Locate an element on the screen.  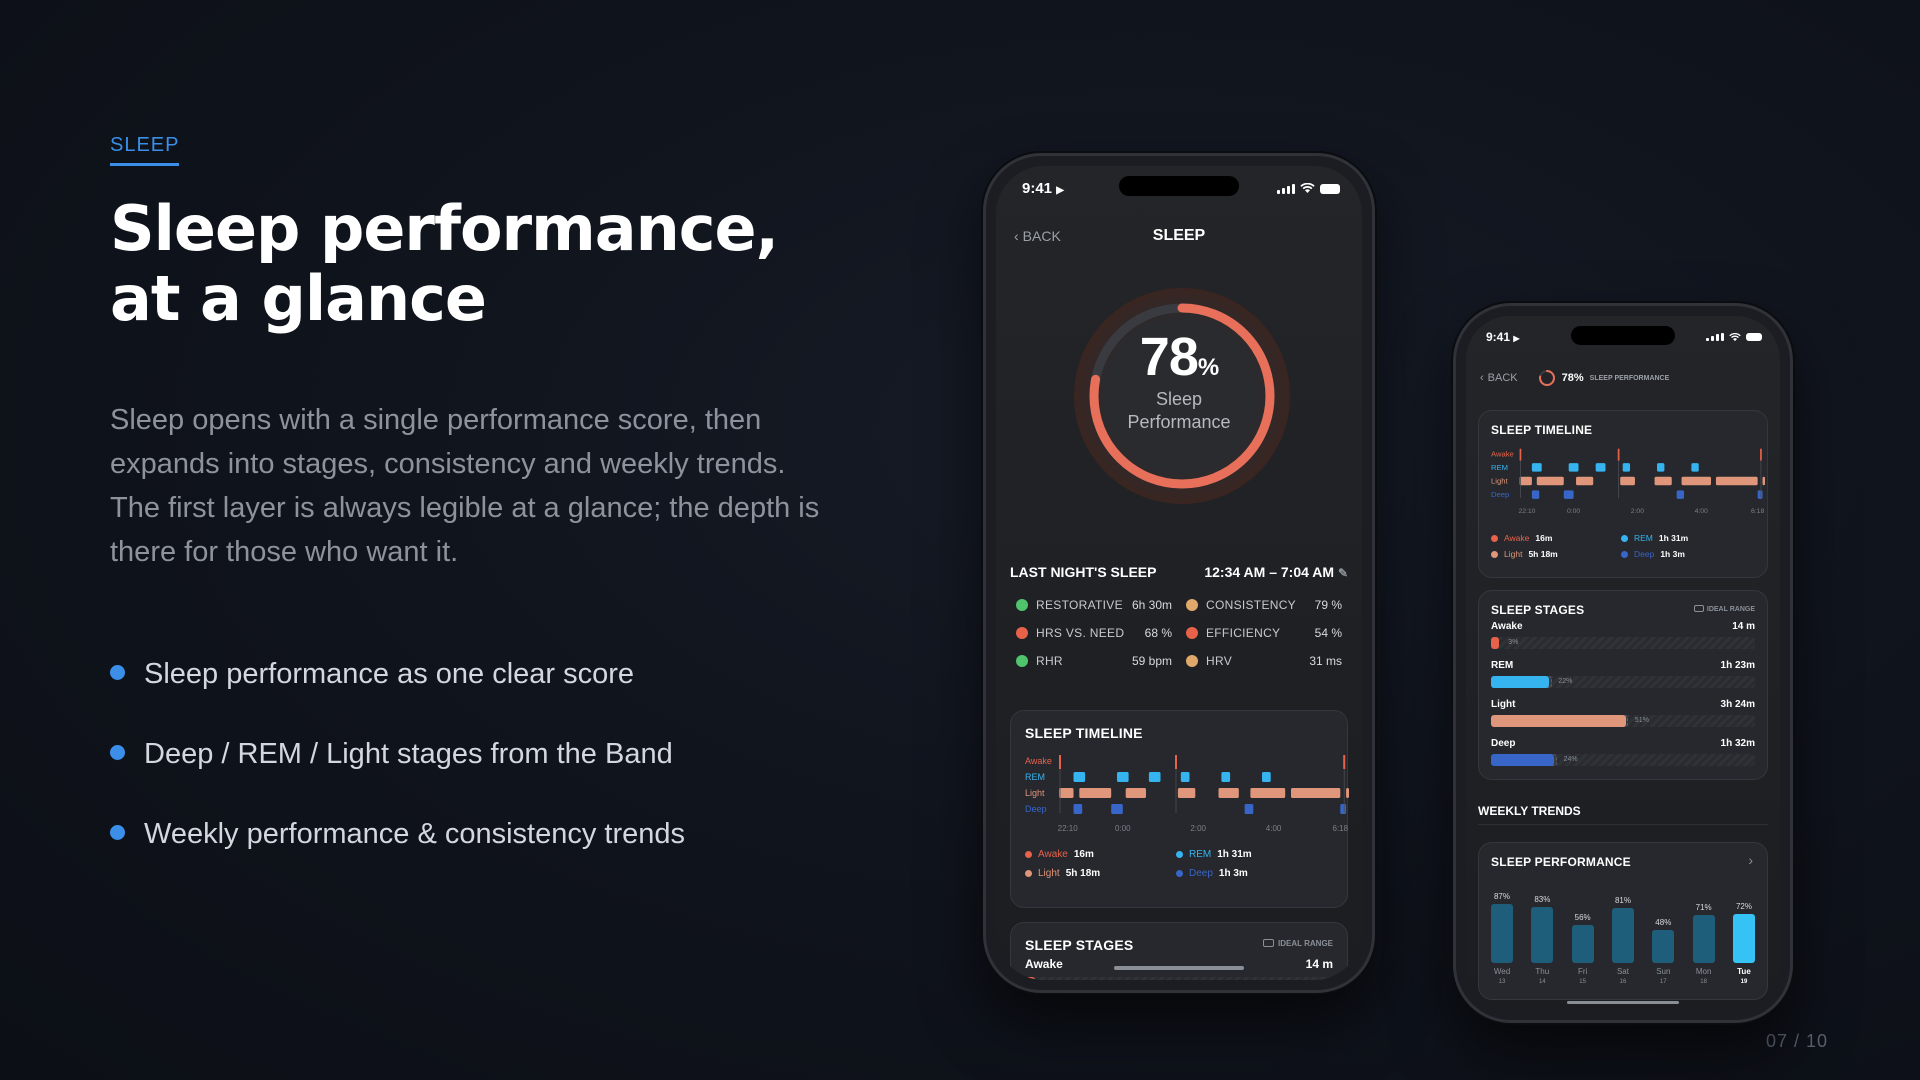
weekly-bar-column: 48% Sun 17 is located at coordinates (1663, 935).